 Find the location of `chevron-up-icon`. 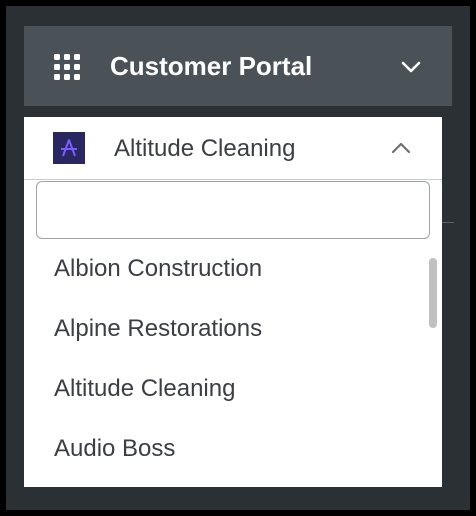

chevron-up-icon is located at coordinates (401, 148).